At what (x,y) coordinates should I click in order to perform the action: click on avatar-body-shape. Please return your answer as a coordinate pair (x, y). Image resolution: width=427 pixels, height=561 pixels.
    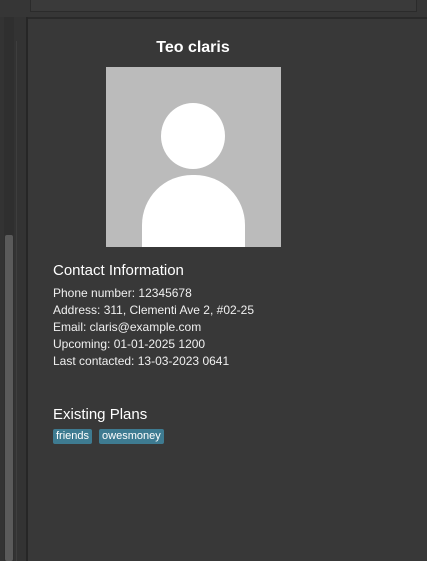
    Looking at the image, I should click on (193, 211).